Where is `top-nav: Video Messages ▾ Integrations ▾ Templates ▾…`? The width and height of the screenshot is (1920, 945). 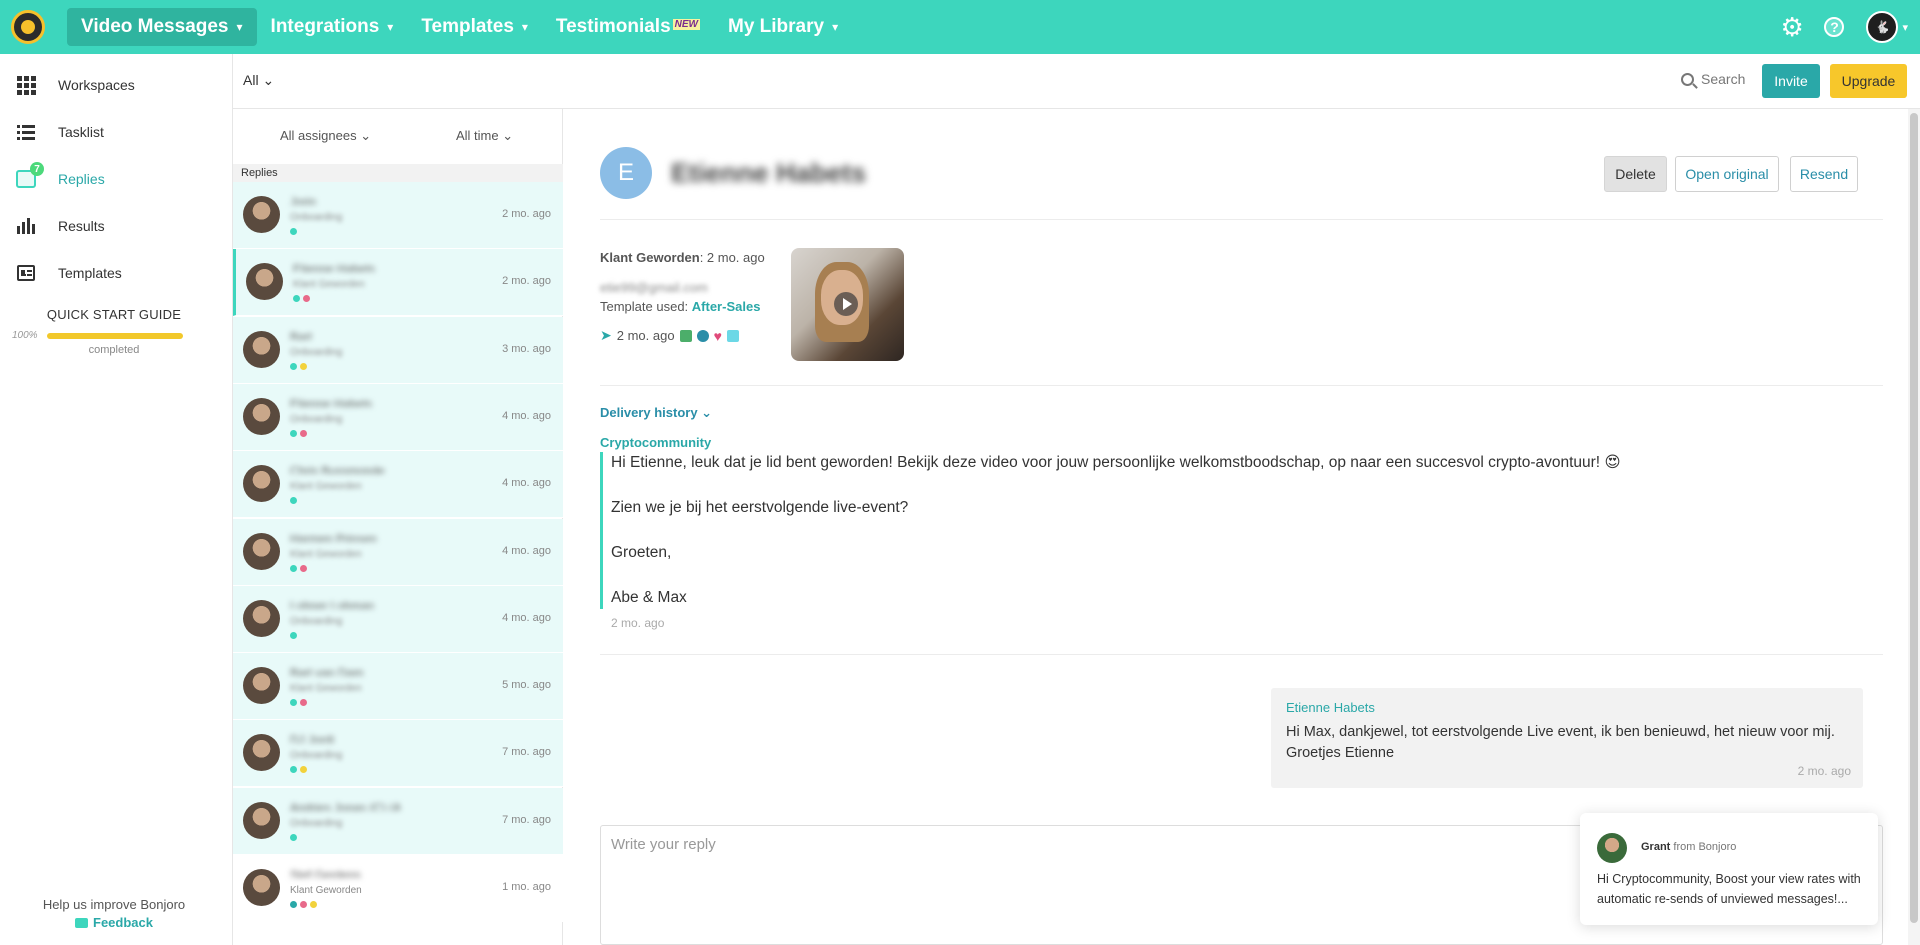
top-nav: Video Messages ▾ Integrations ▾ Templates ▾… is located at coordinates (960, 27).